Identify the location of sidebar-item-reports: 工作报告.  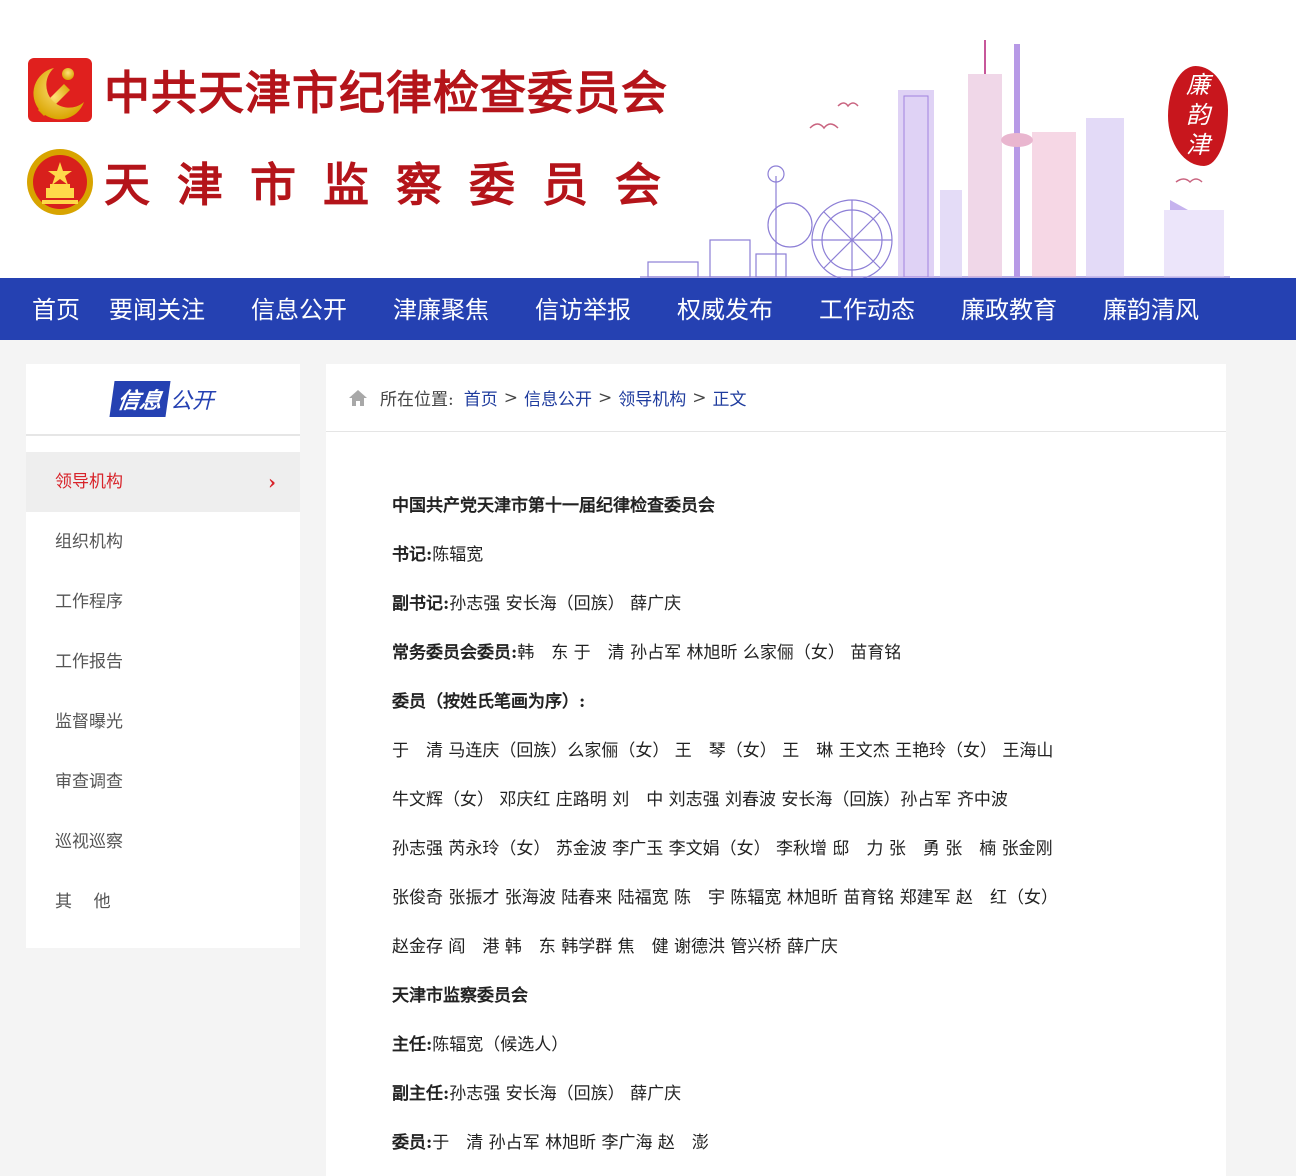
(163, 662).